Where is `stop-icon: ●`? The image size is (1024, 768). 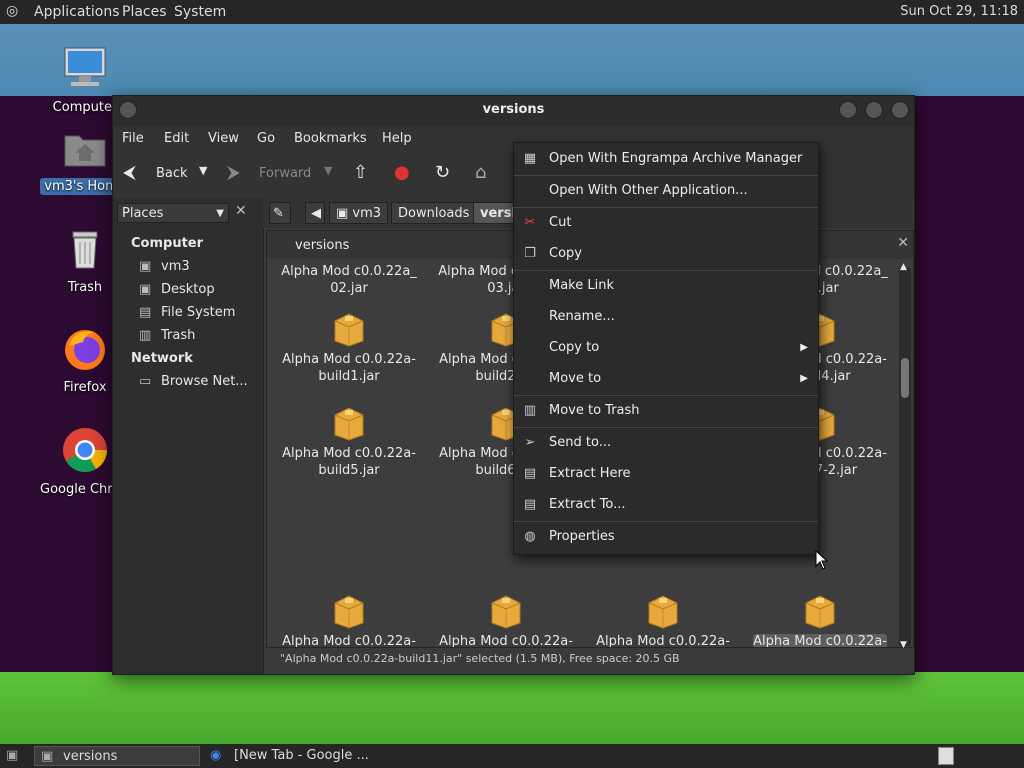
stop-icon: ● is located at coordinates (402, 172).